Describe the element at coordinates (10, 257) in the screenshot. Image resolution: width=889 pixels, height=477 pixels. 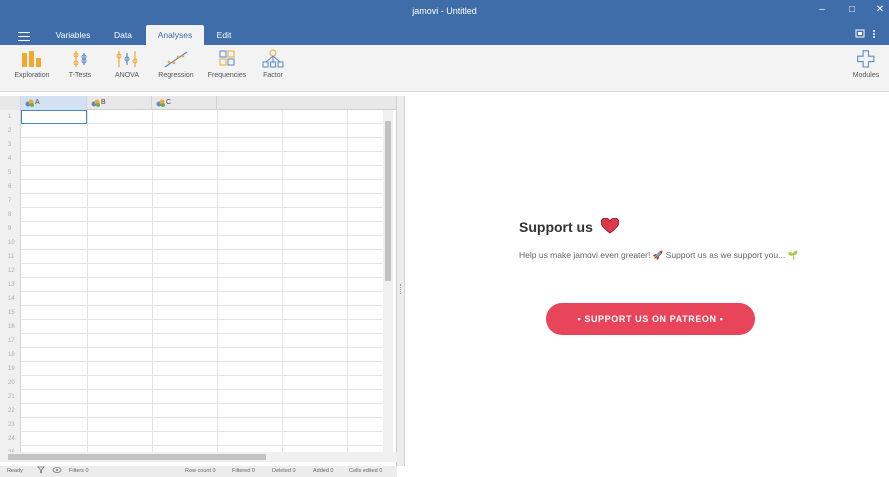
I see `row-number: 11` at that location.